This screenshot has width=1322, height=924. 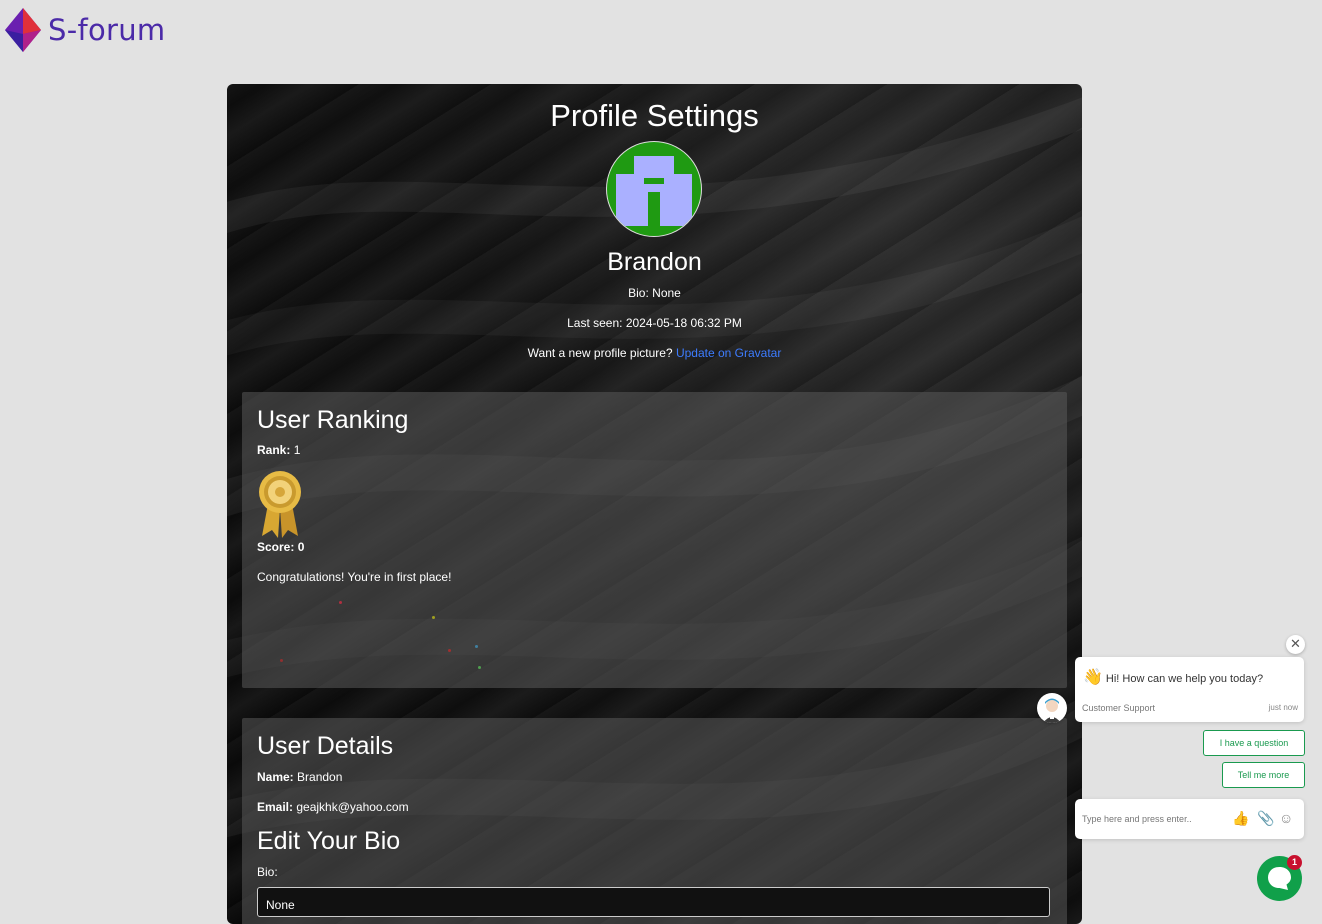 I want to click on chat-agent-name: Customer Support, so click(x=1119, y=708).